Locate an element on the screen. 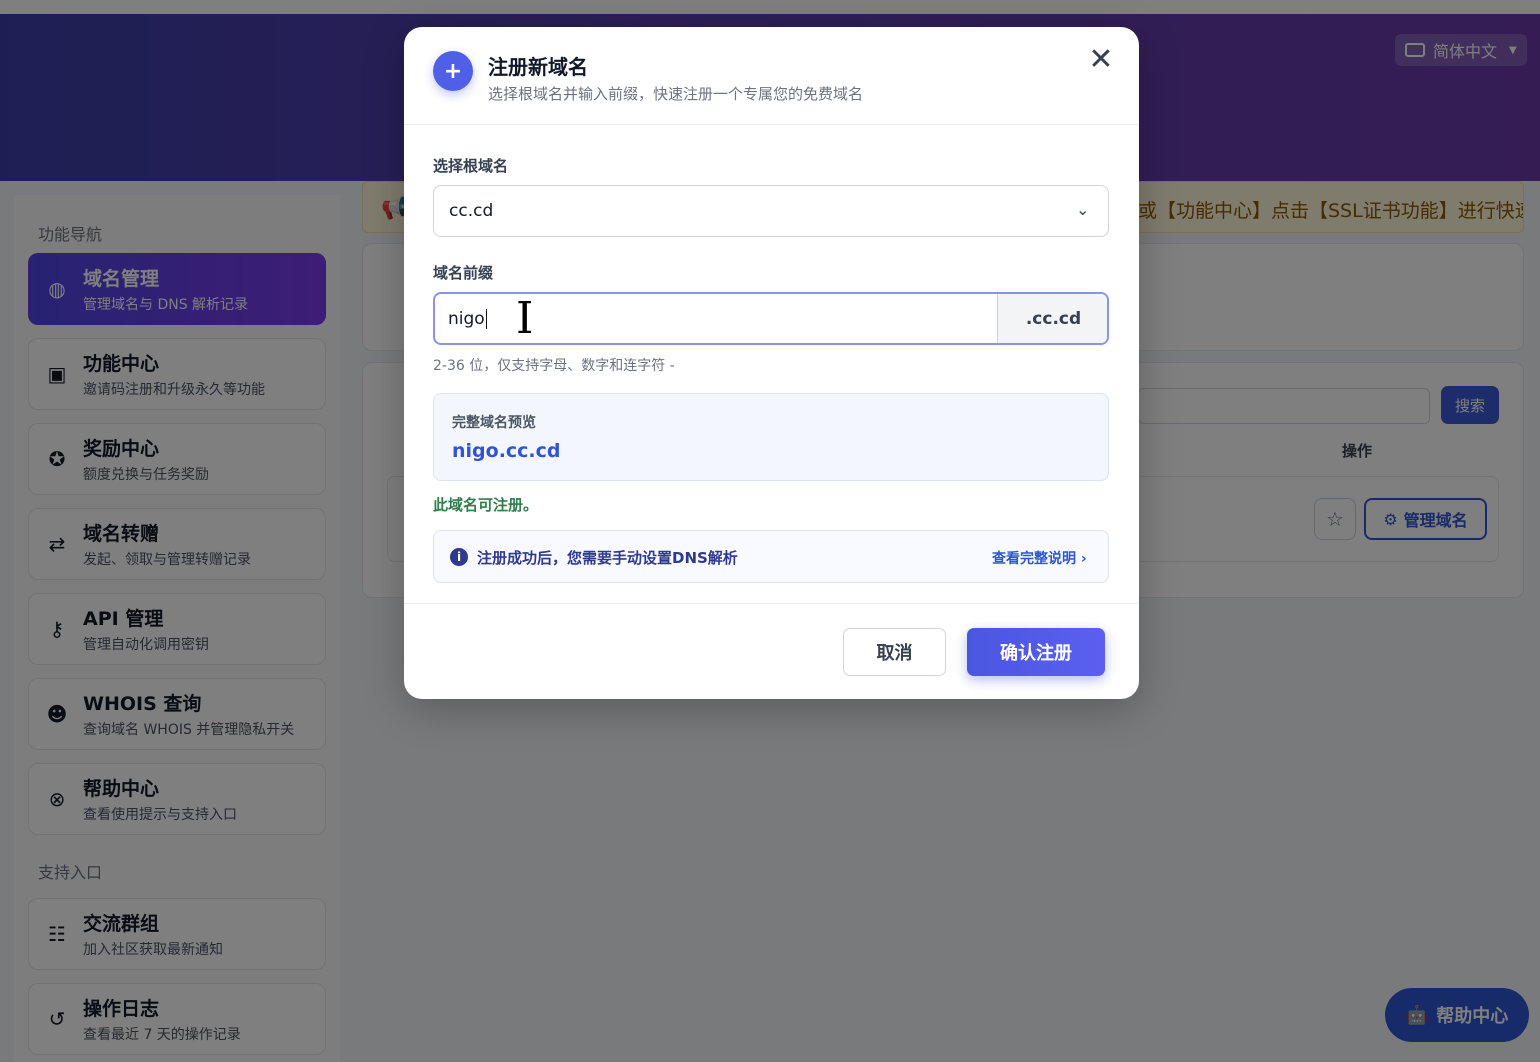  dns-info-box: i 注册成功后，您需要手动设置DNS解析 查看完整说明 › is located at coordinates (771, 556).